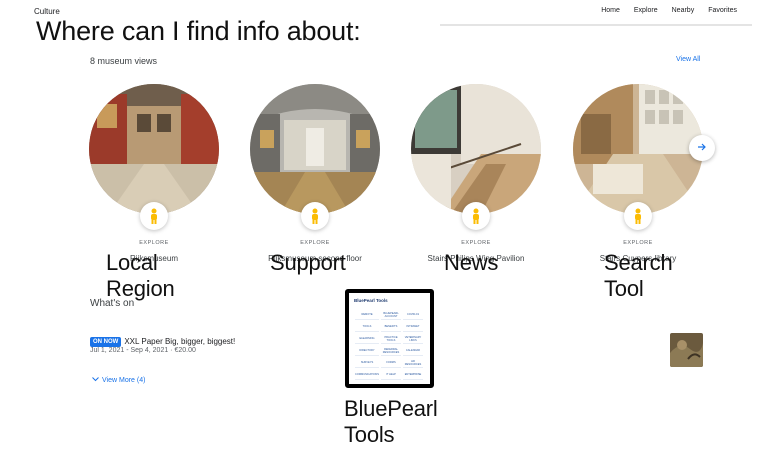 The width and height of the screenshot is (769, 452). I want to click on bluepearl-panel-heading: BluePearl Tools, so click(371, 300).